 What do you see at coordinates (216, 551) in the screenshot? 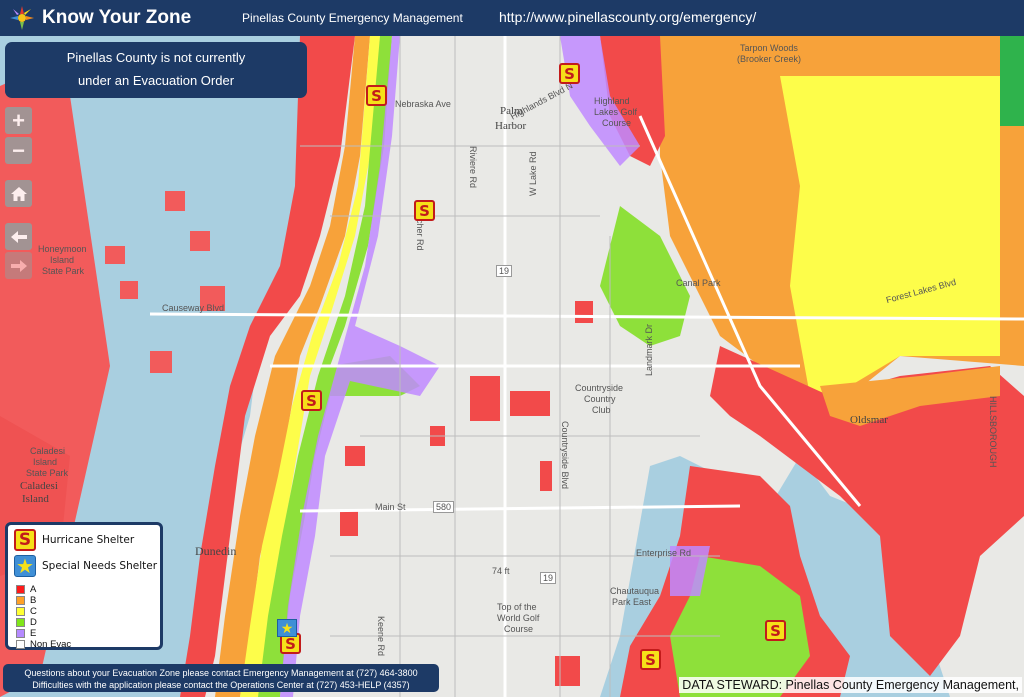
I see `map-label-dunedin: Dunedin` at bounding box center [216, 551].